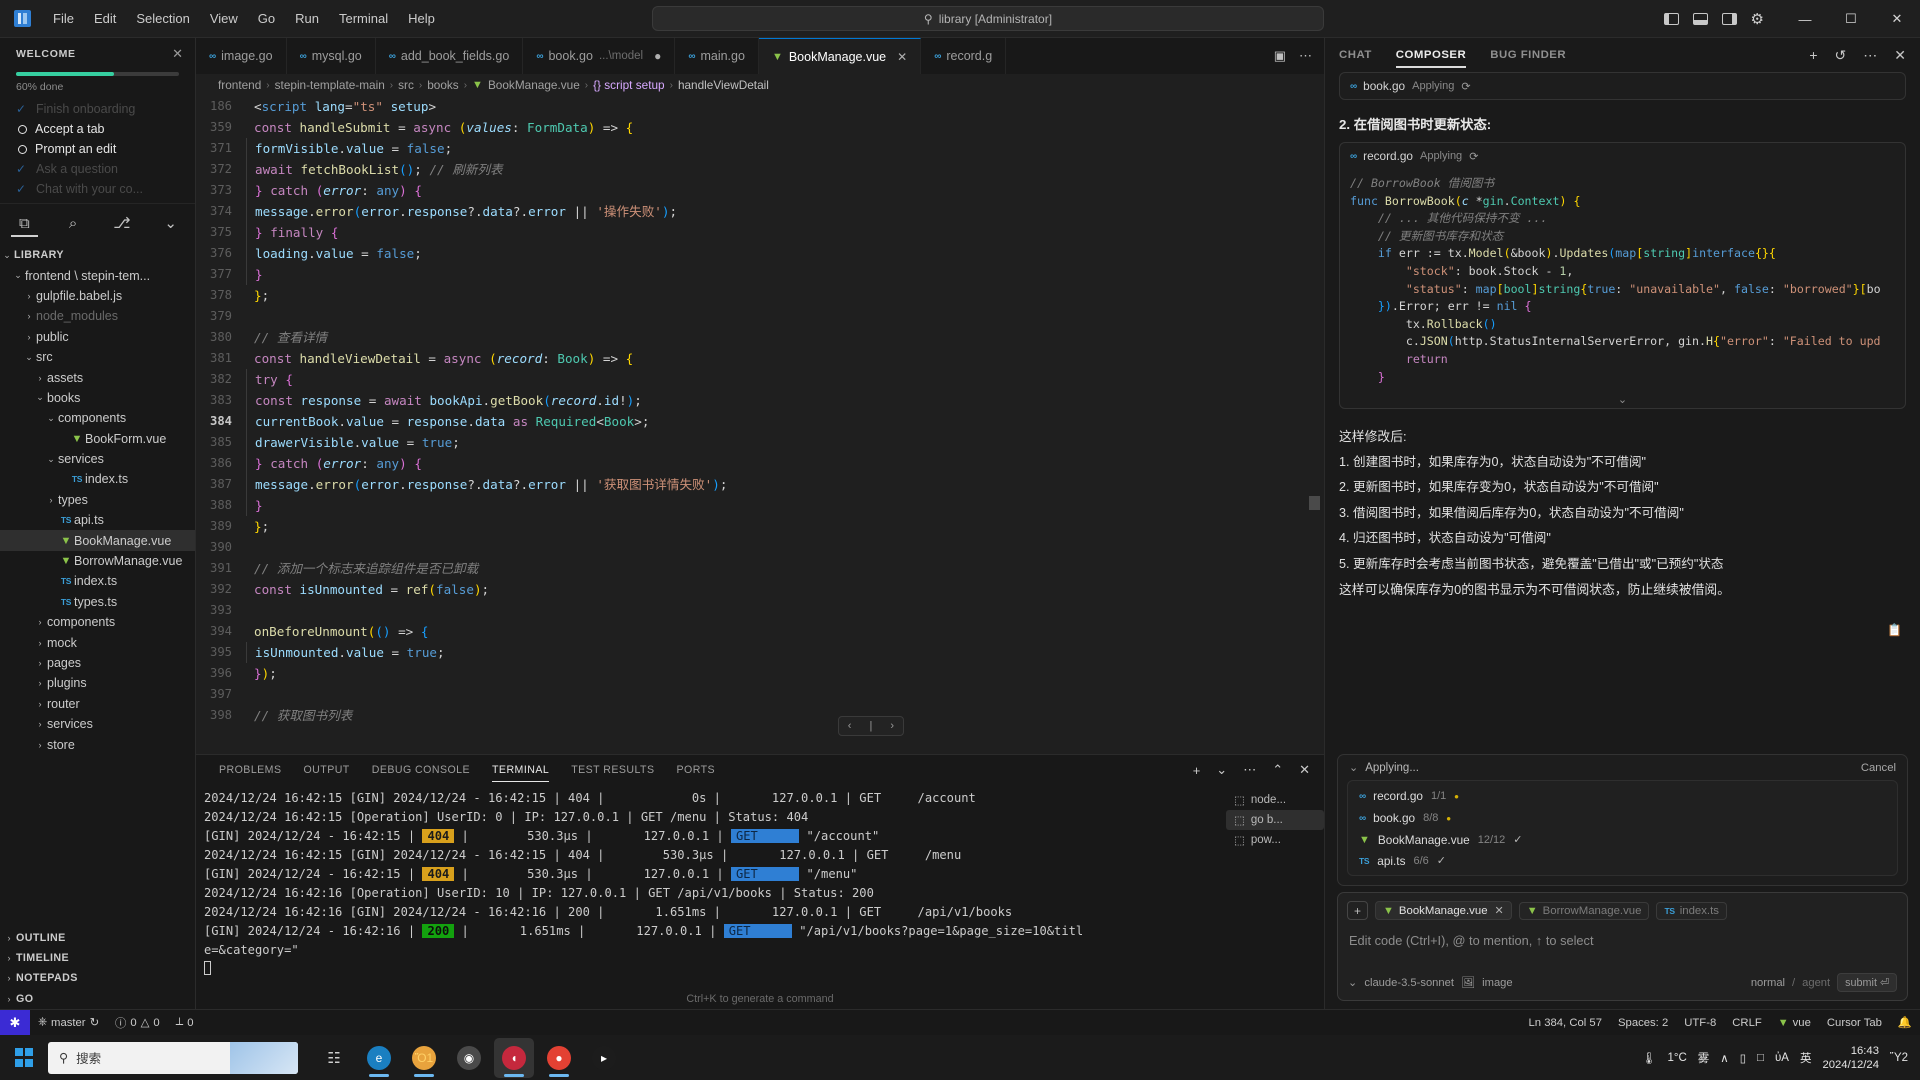  Describe the element at coordinates (1704, 1058) in the screenshot. I see `weather-desc: 雾` at that location.